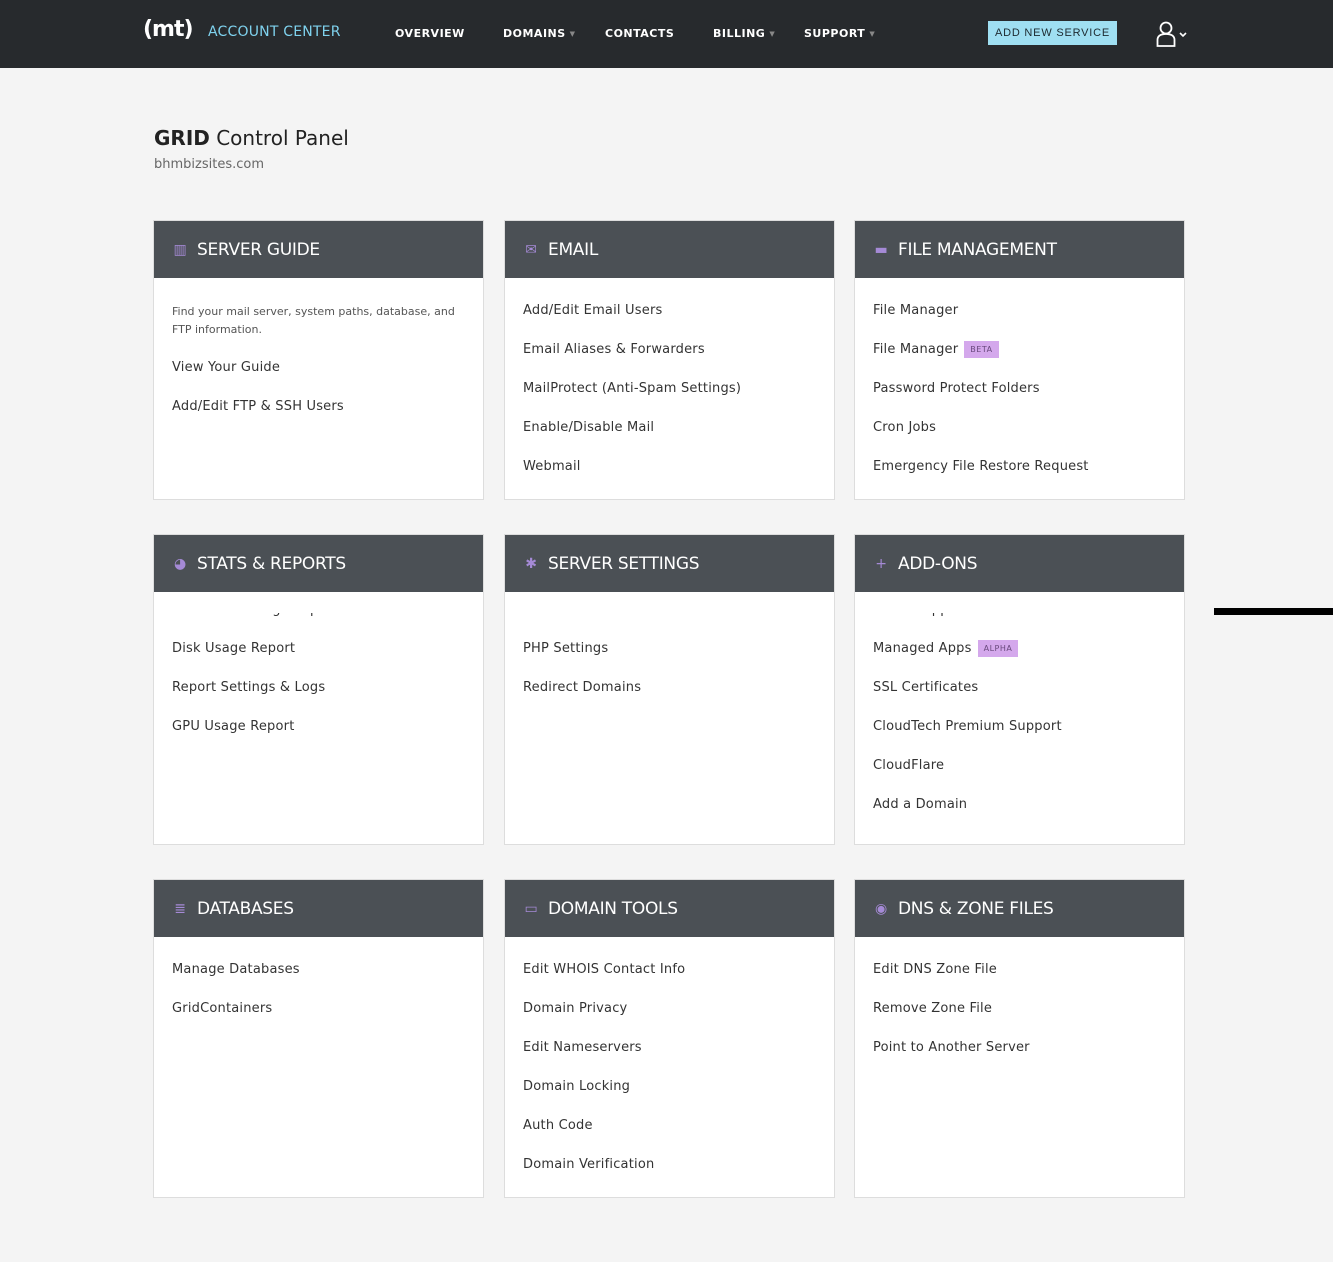 This screenshot has height=1262, width=1333. I want to click on link-label: SSL Certificates, so click(926, 687).